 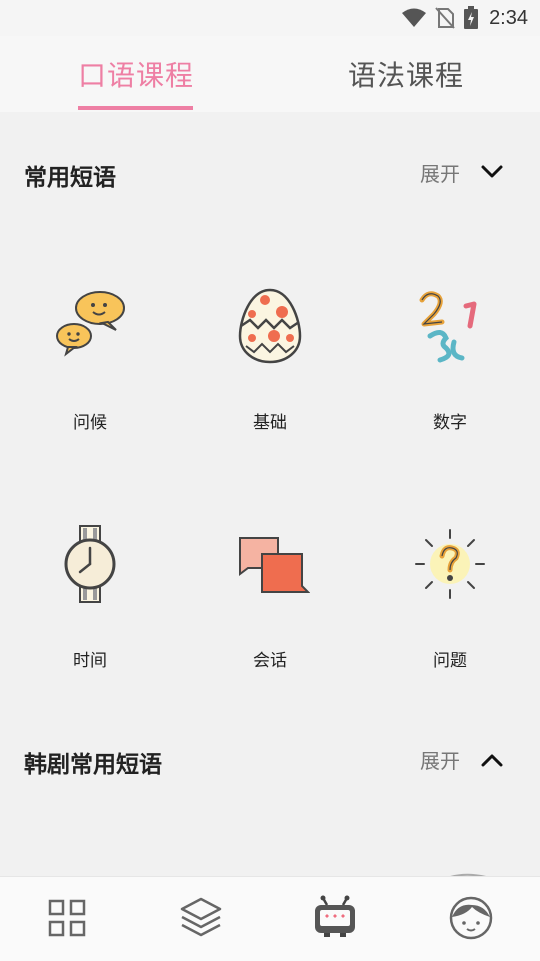 What do you see at coordinates (492, 759) in the screenshot?
I see `chevron-up-icon` at bounding box center [492, 759].